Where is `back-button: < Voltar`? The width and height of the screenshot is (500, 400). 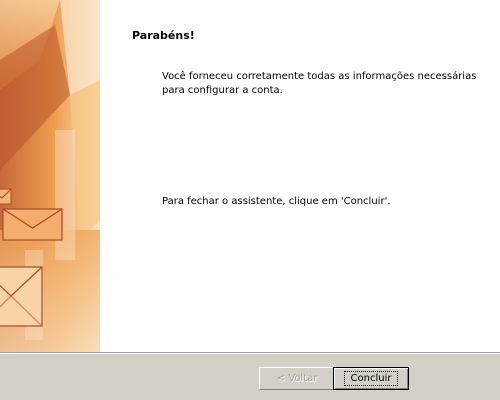 back-button: < Voltar is located at coordinates (297, 378).